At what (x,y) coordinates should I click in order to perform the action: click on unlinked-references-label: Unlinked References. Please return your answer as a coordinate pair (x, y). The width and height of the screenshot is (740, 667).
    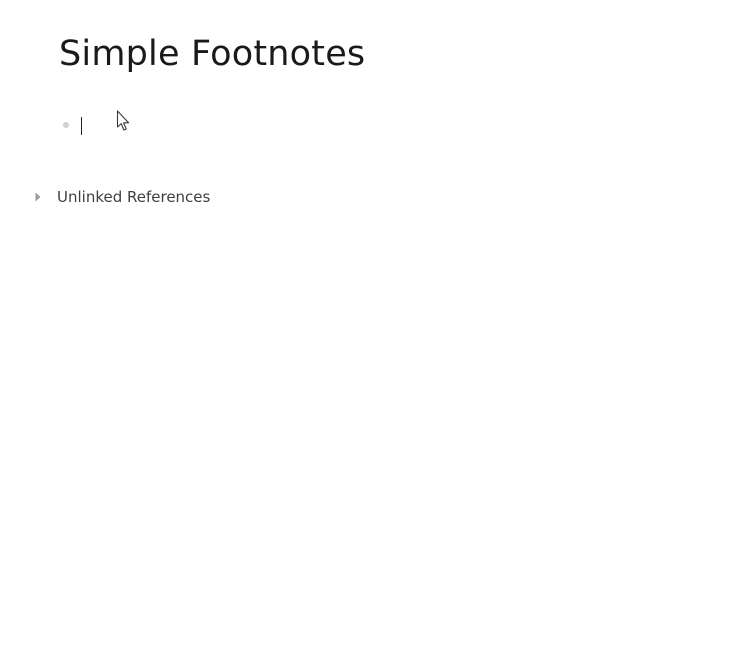
    Looking at the image, I should click on (133, 197).